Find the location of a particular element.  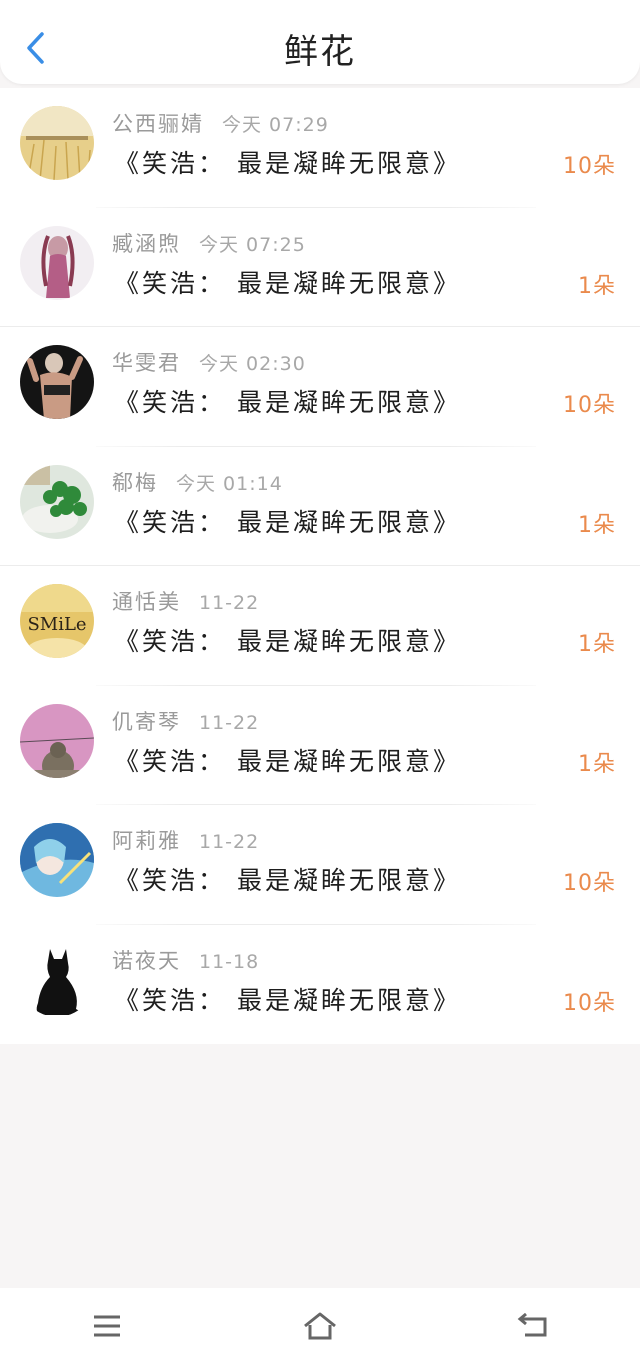

header-bar: 鲜花 is located at coordinates (320, 42).